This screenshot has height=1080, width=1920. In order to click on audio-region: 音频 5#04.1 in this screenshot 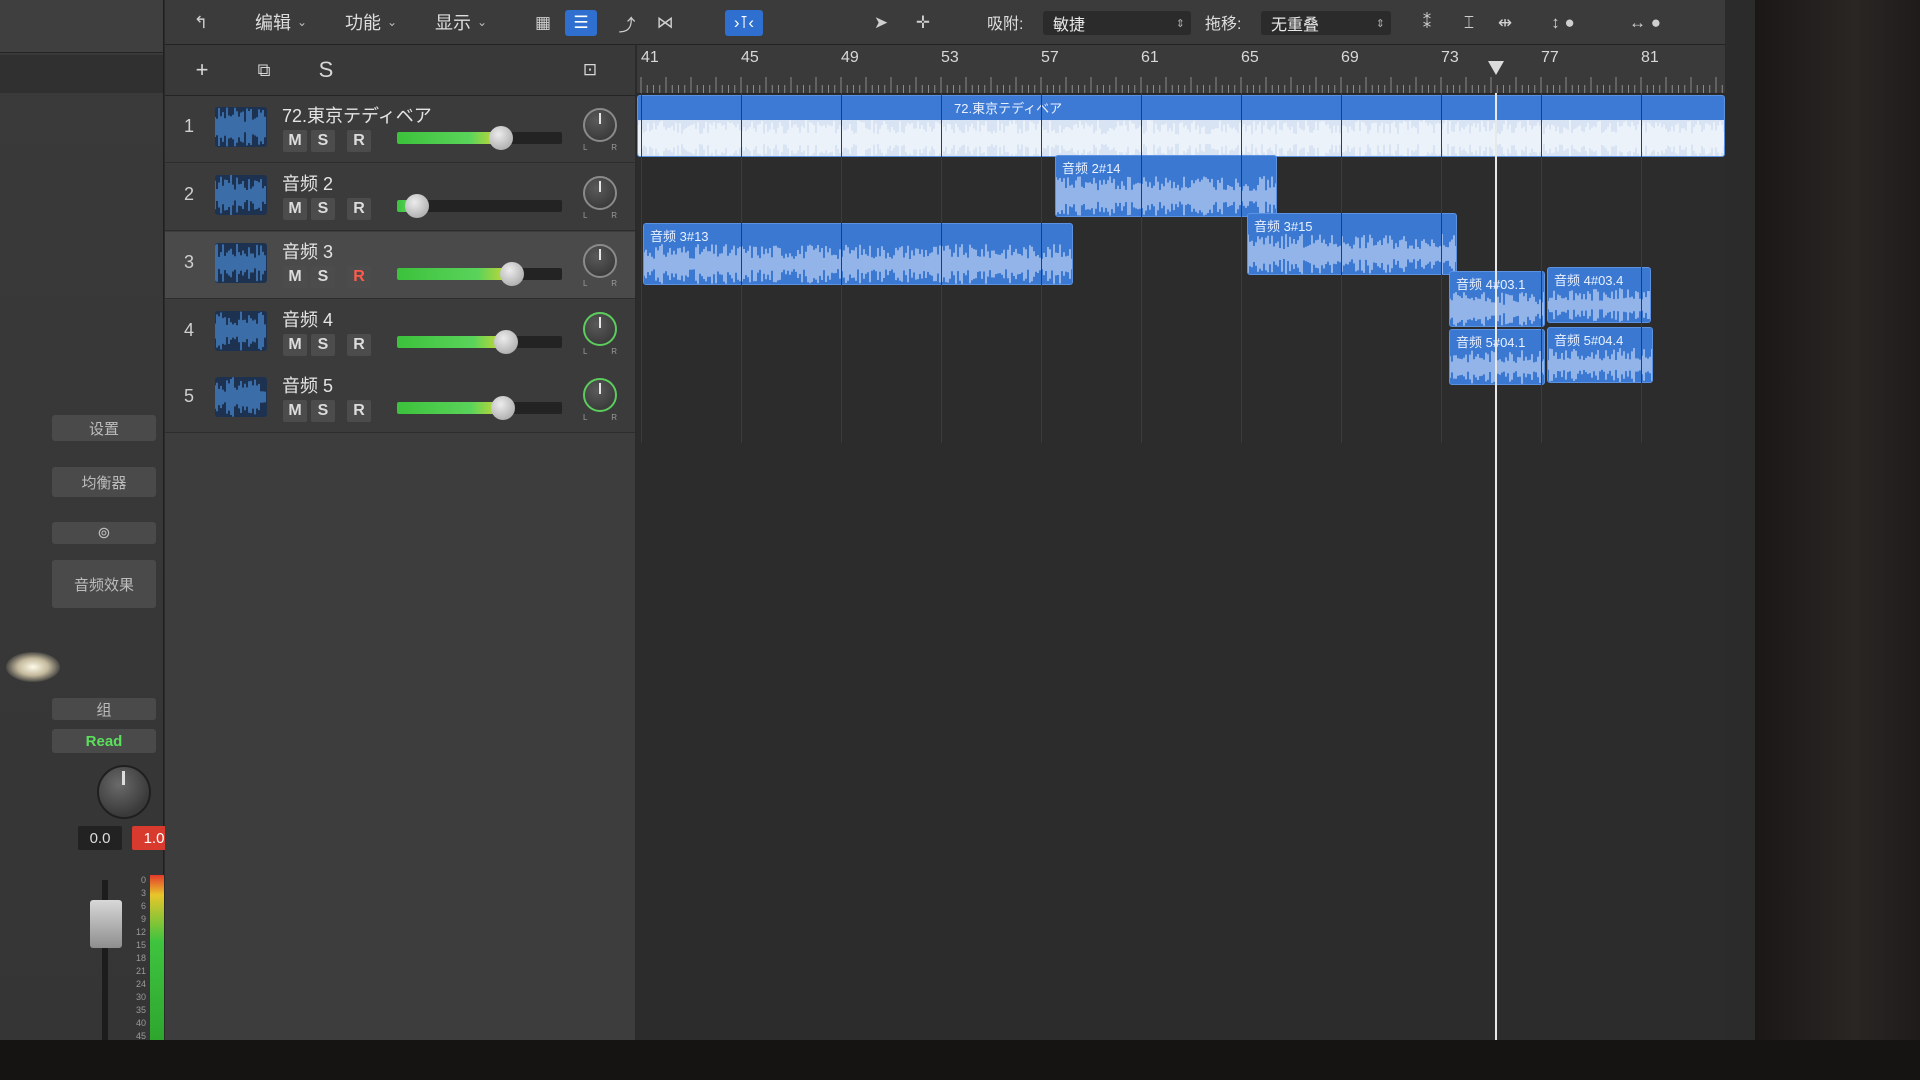, I will do `click(1497, 357)`.